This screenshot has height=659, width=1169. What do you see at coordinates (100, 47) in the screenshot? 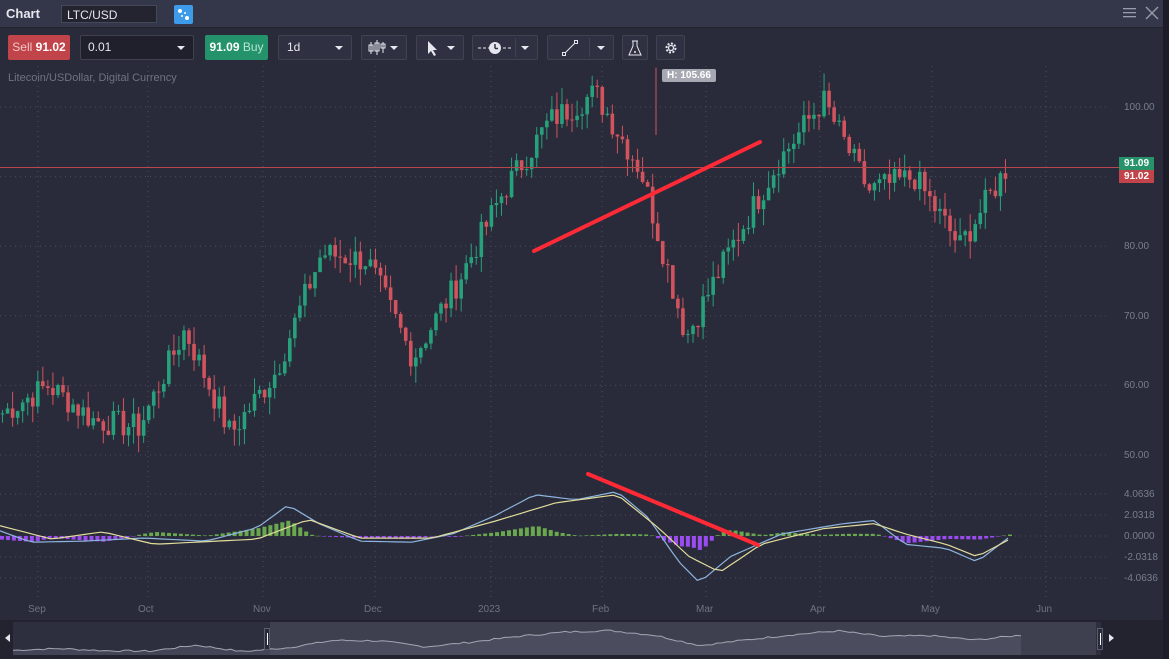
I see `quantity-value: 0.01` at bounding box center [100, 47].